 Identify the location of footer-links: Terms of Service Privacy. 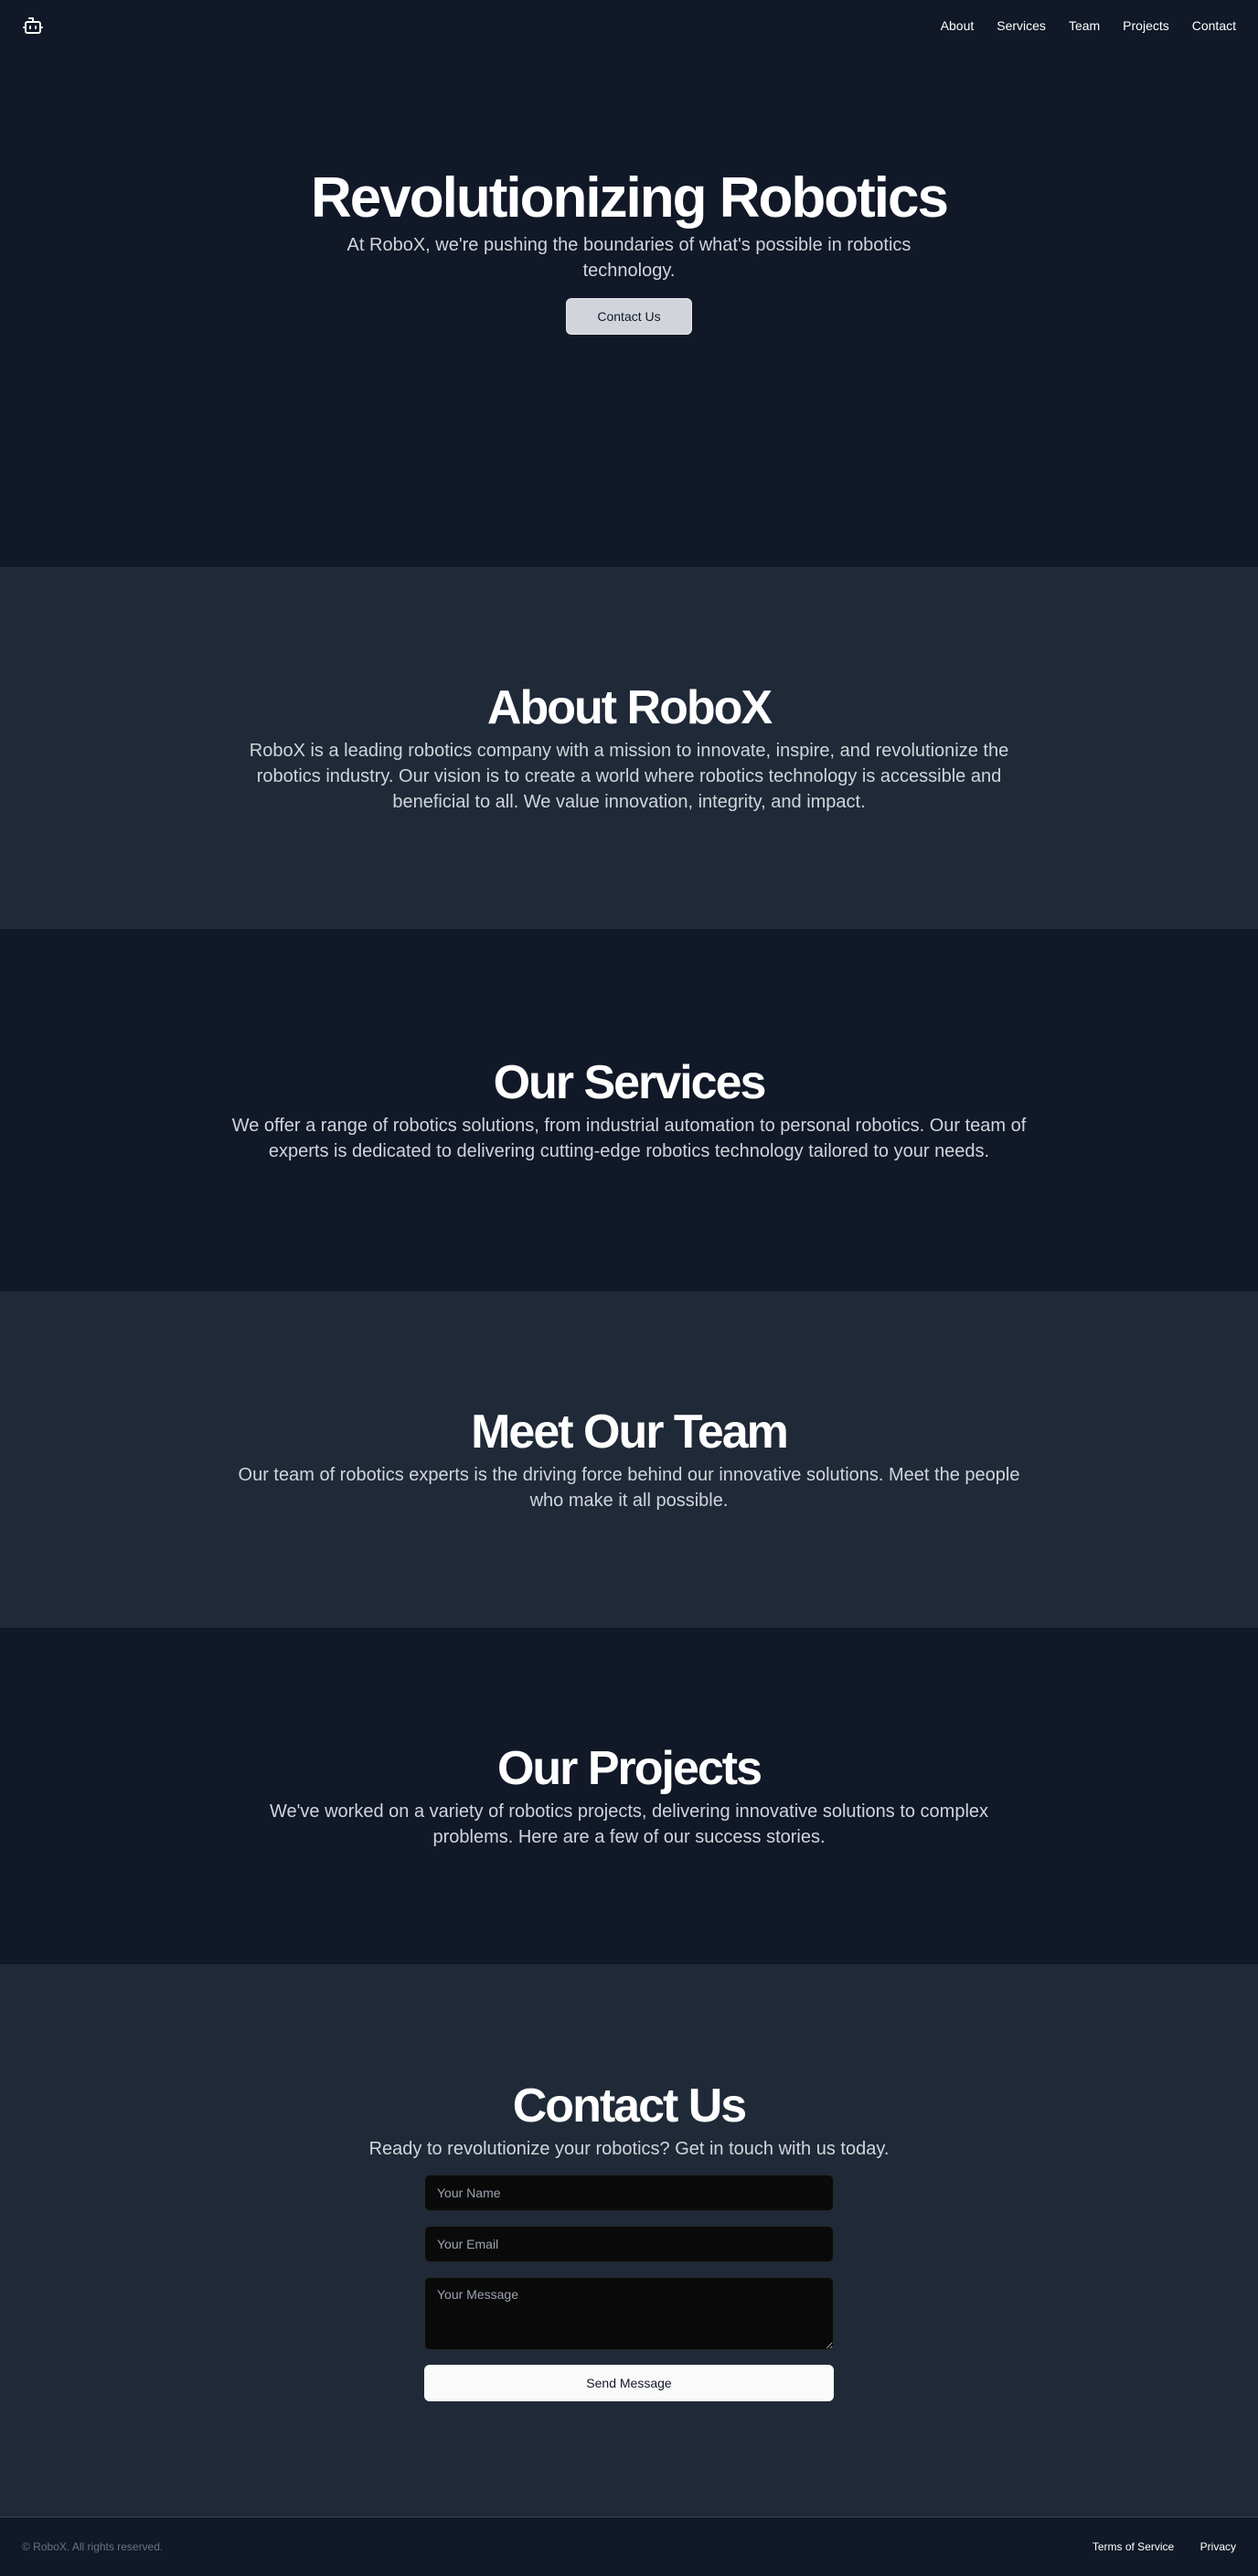
(1154, 2547).